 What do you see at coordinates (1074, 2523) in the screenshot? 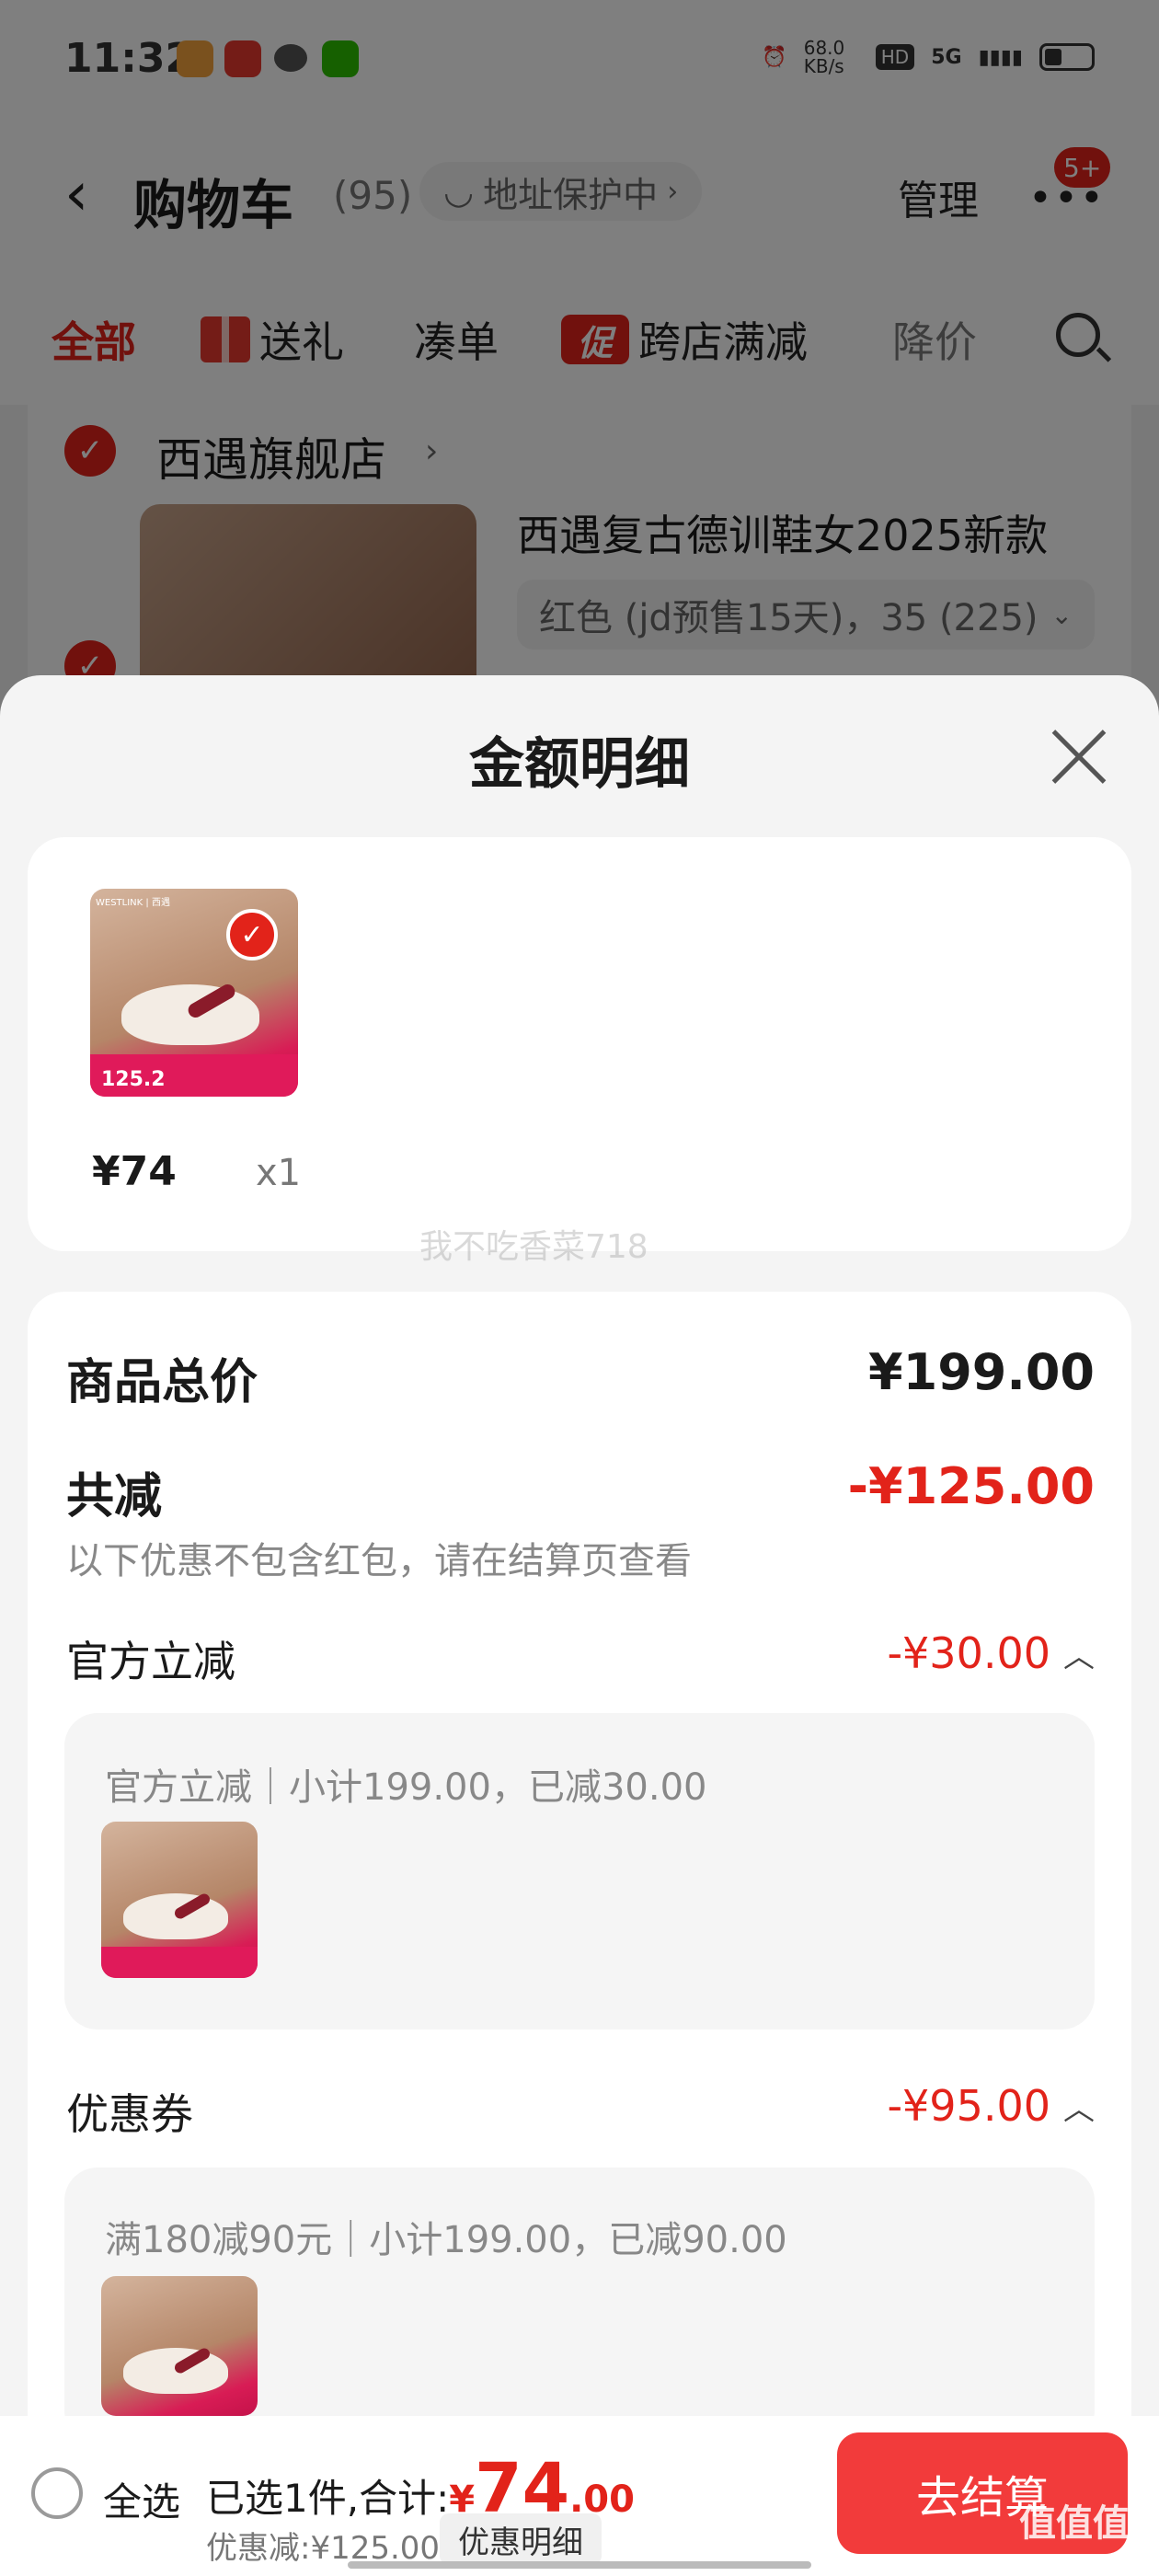
I see `corner-watermark: 值值值` at bounding box center [1074, 2523].